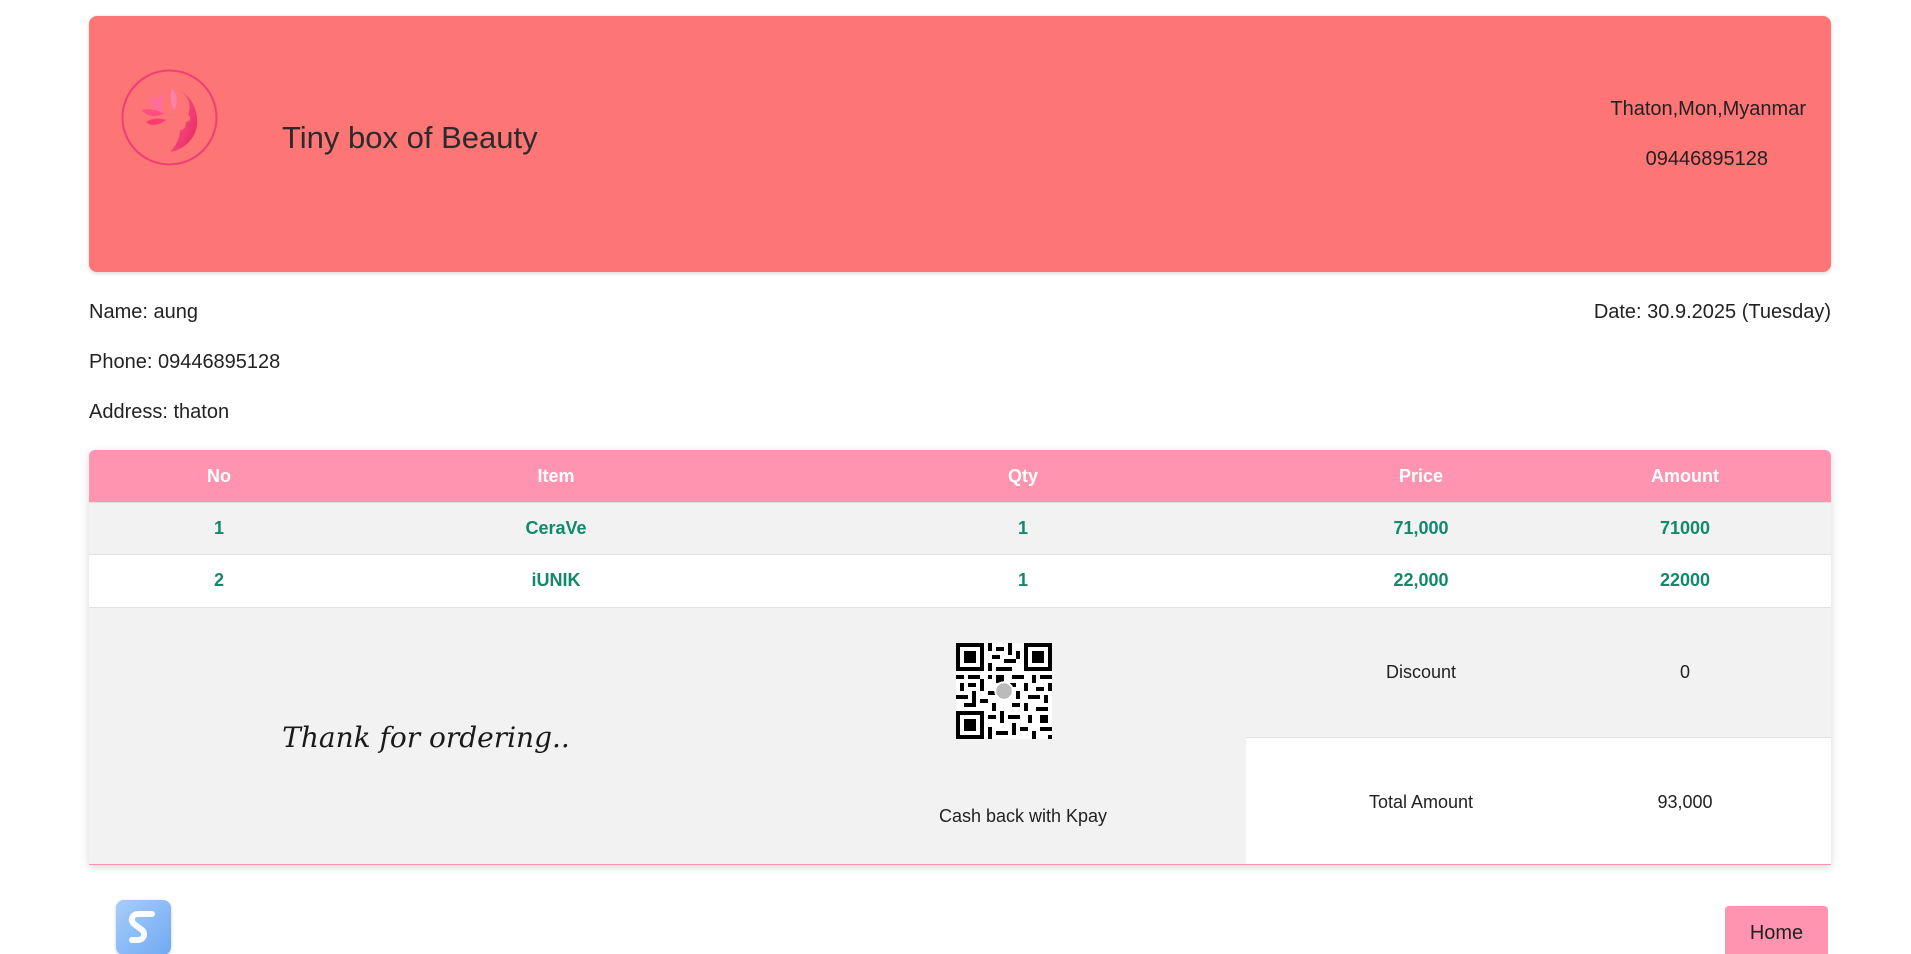 The image size is (1911, 954). Describe the element at coordinates (219, 476) in the screenshot. I see `column-header-no: No` at that location.